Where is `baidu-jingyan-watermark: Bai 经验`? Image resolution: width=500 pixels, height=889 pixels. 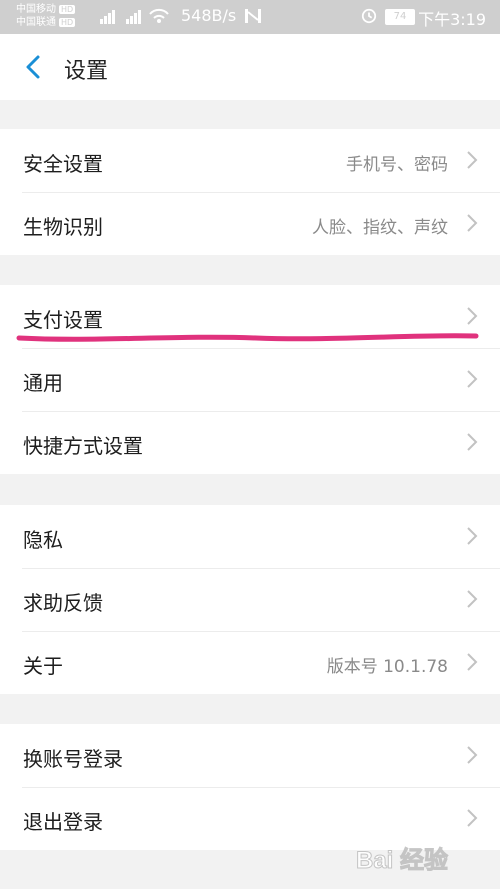 baidu-jingyan-watermark: Bai 经验 is located at coordinates (402, 860).